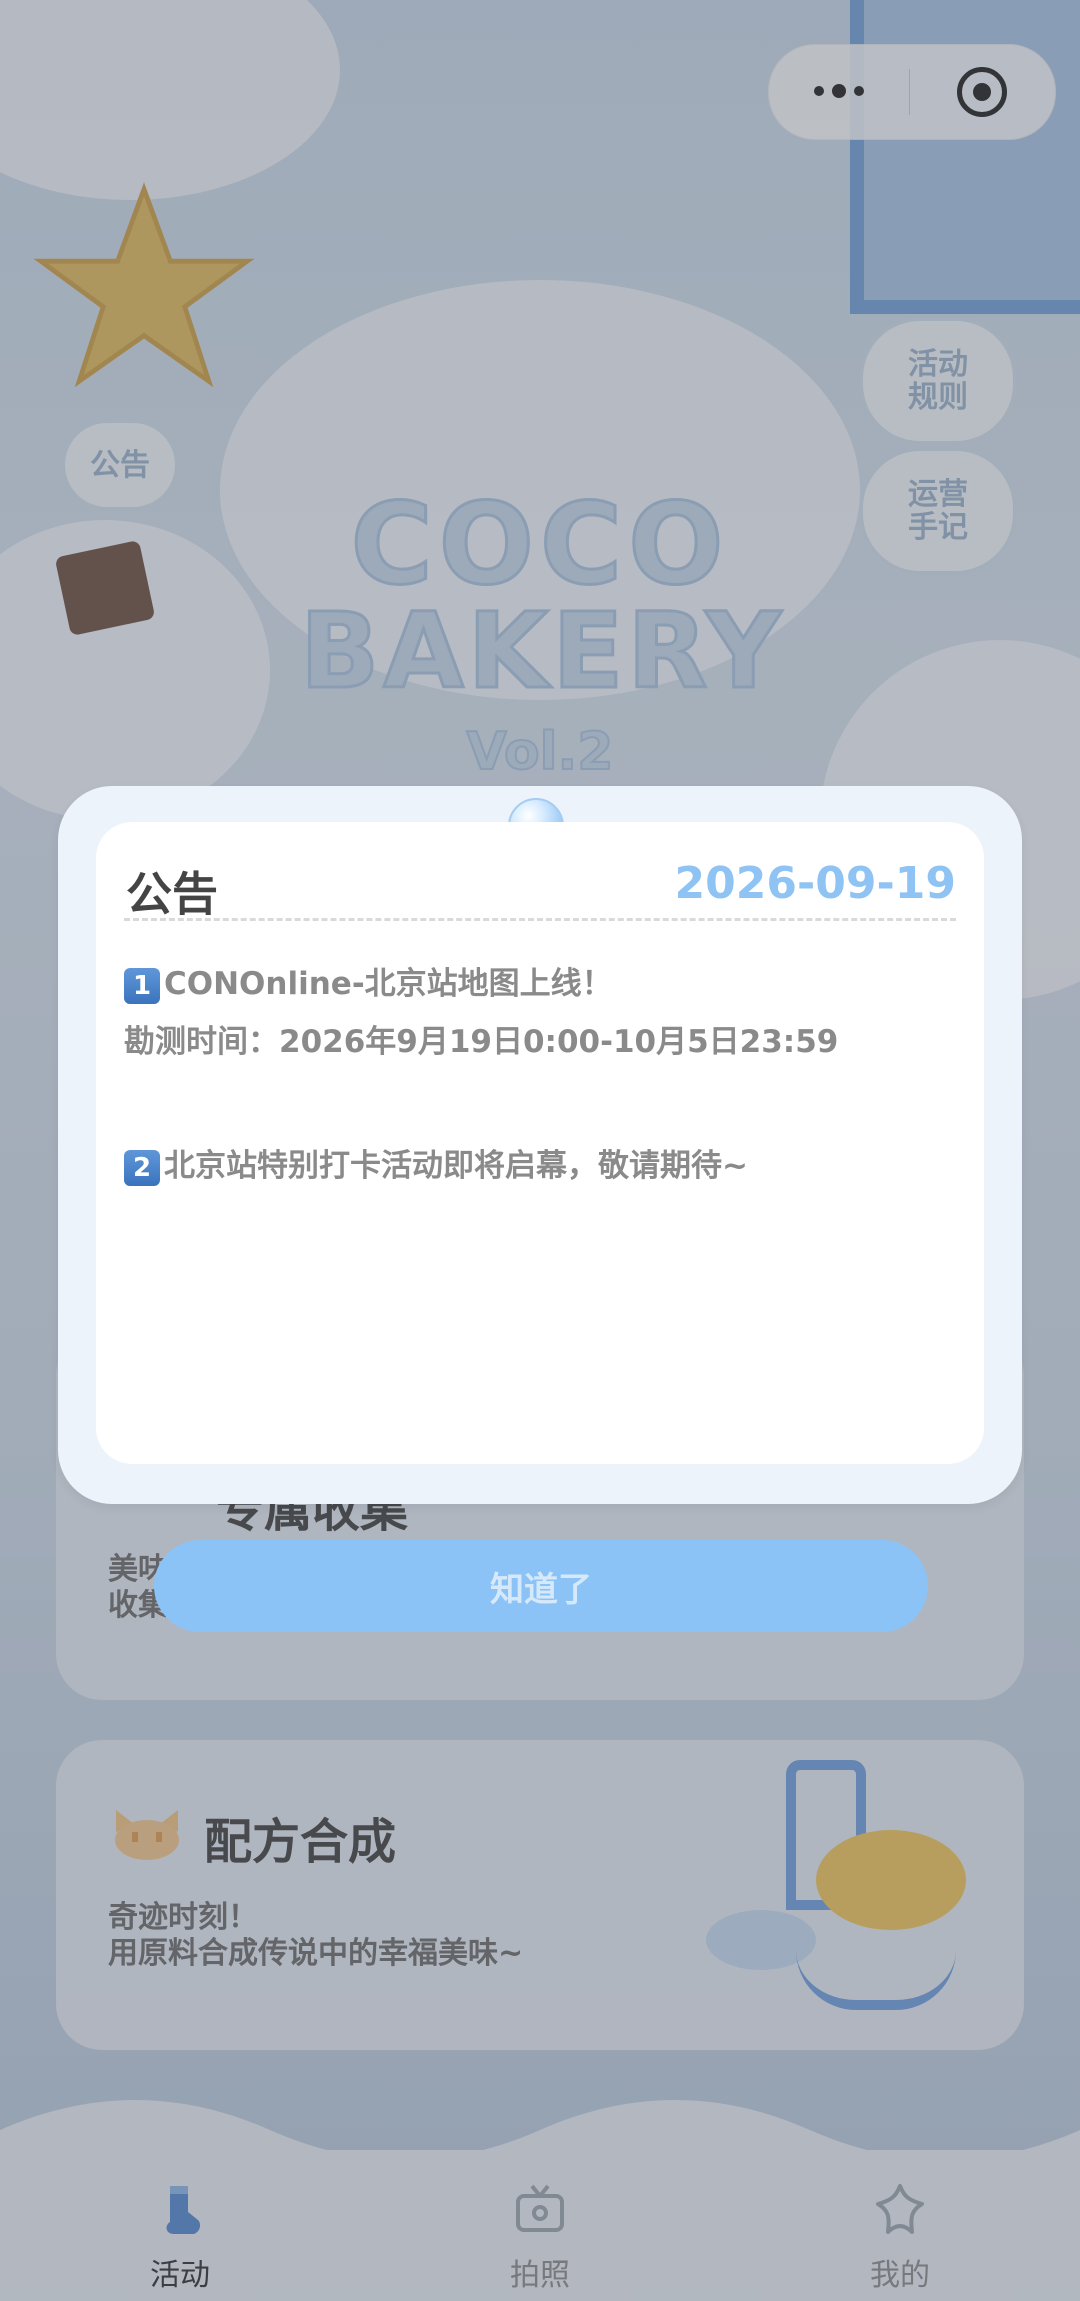 This screenshot has height=2301, width=1080. I want to click on announcement-date: 2026-09-19, so click(815, 883).